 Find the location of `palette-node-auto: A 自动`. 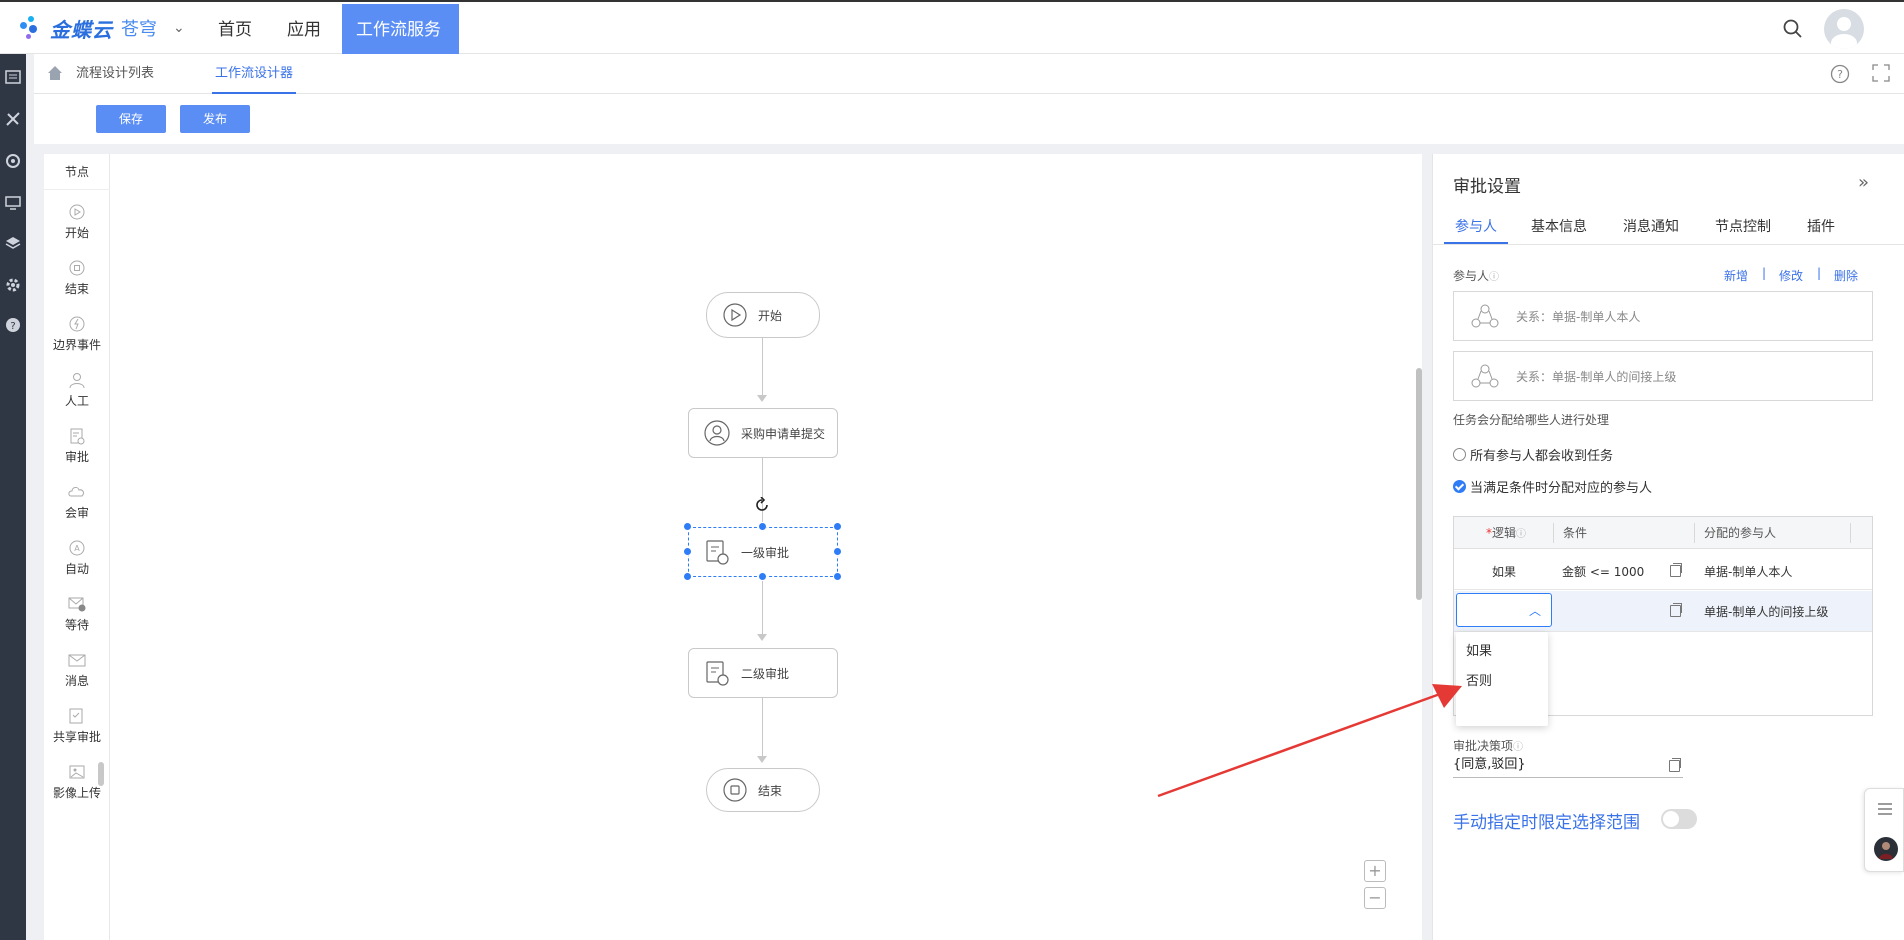

palette-node-auto: A 自动 is located at coordinates (77, 562).